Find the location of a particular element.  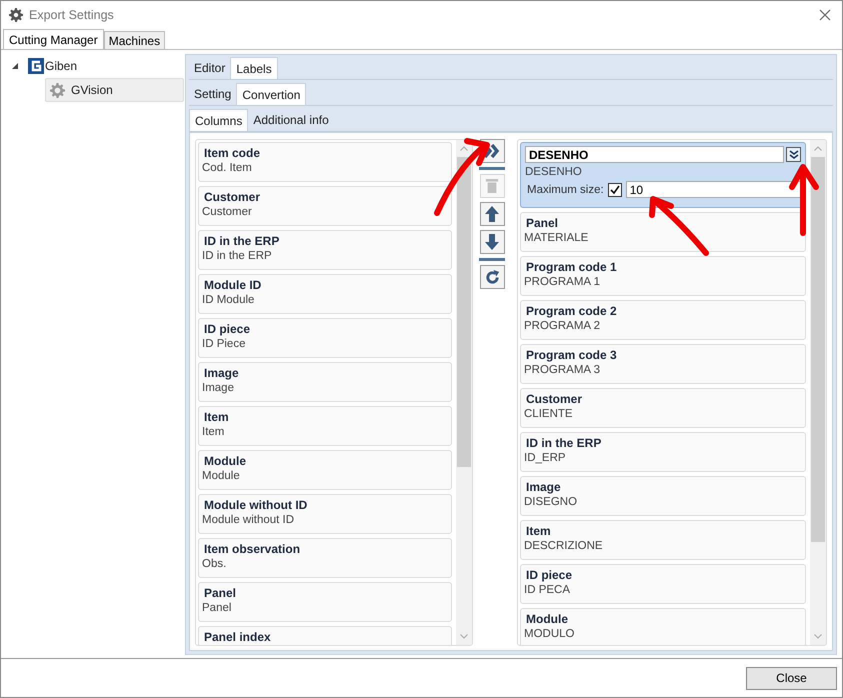

column-card: Image DISEGNO is located at coordinates (663, 496).